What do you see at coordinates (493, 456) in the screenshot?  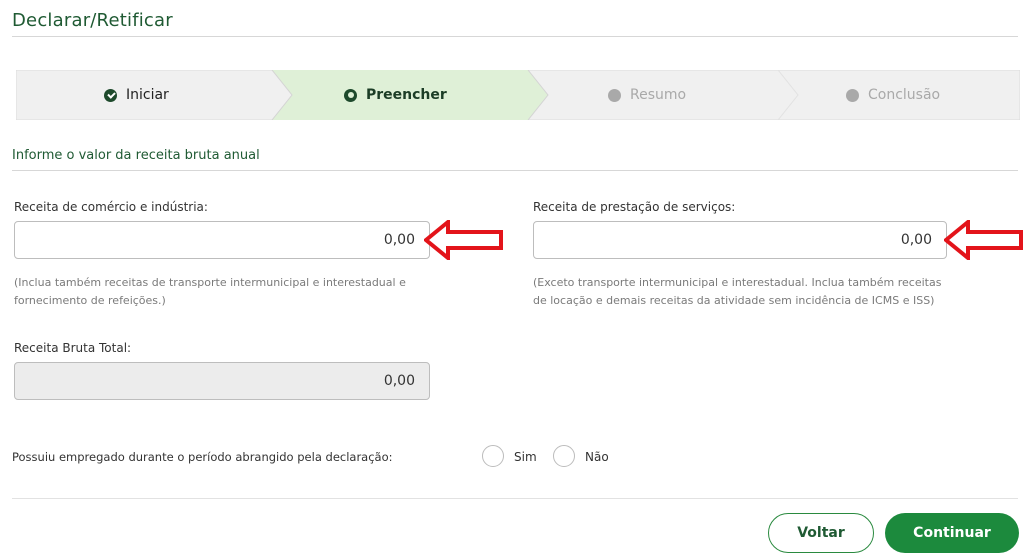 I see `radio-sim` at bounding box center [493, 456].